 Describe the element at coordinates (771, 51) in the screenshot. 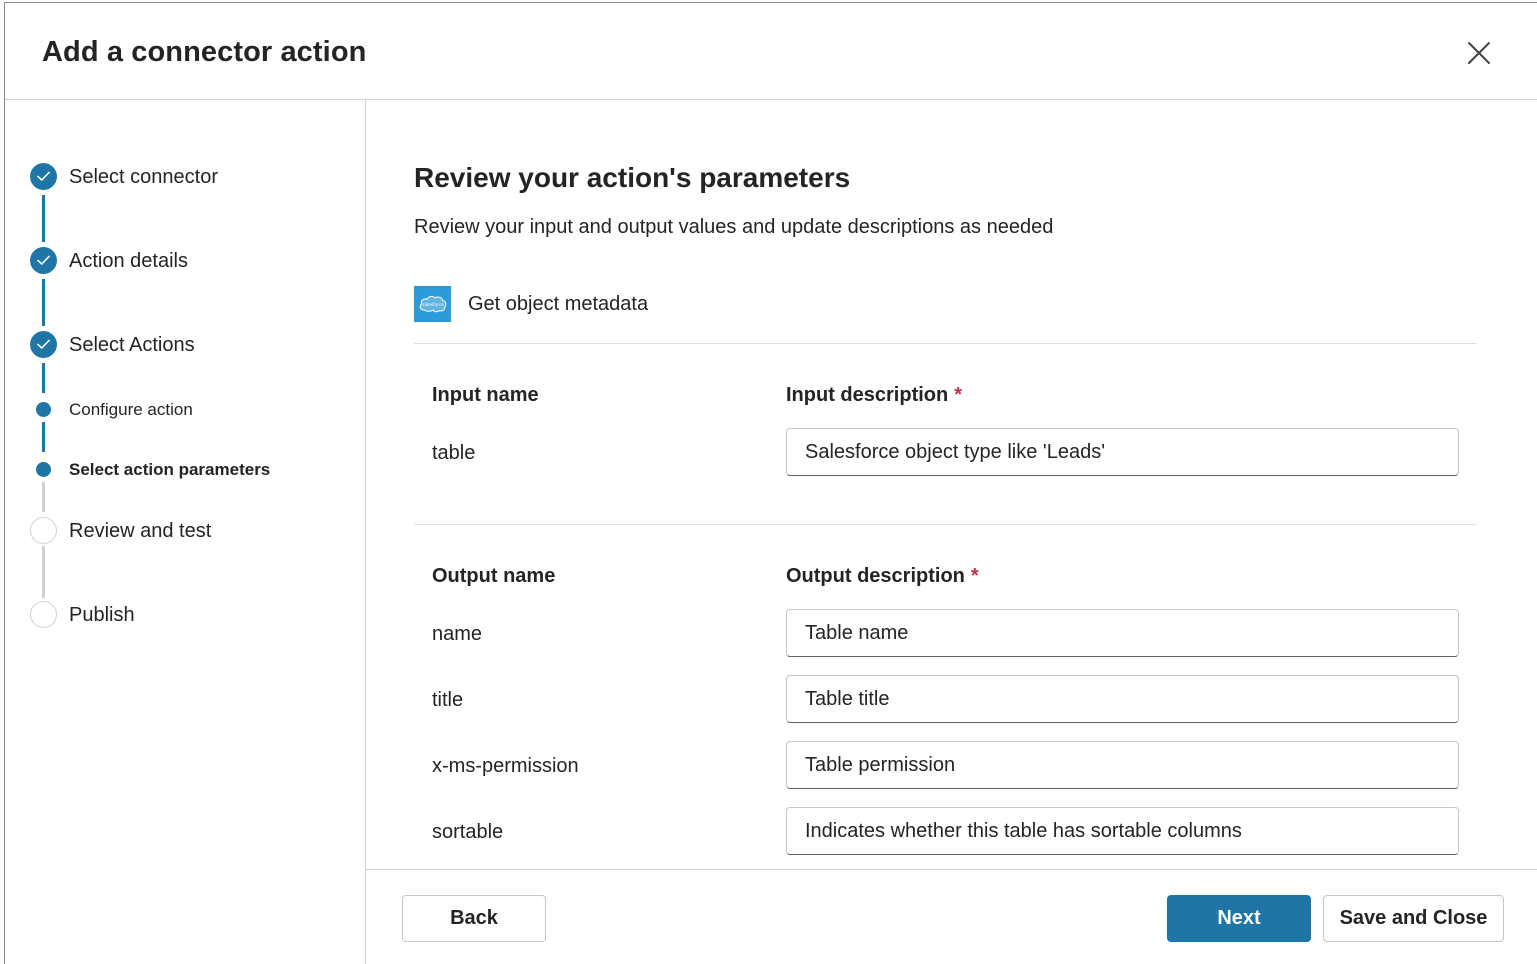

I see `dialog-header: Add a connector action` at that location.